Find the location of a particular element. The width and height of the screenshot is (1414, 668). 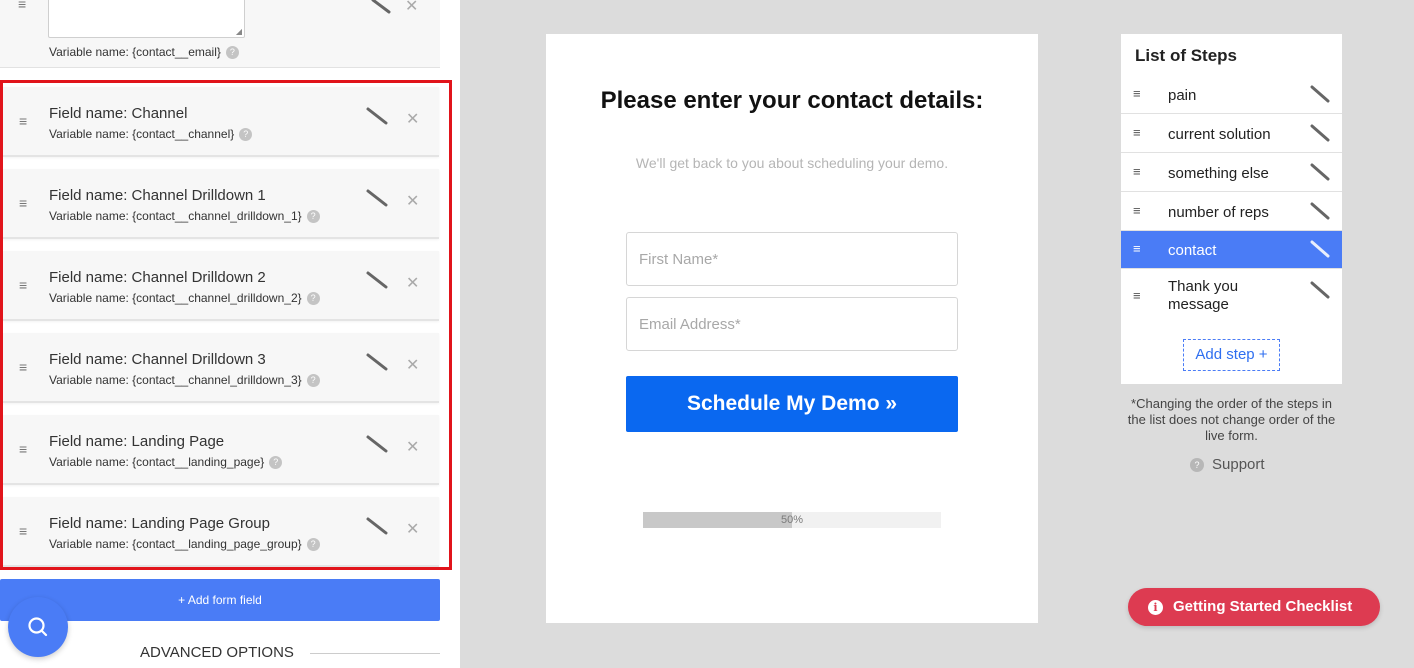

search-fab-button is located at coordinates (38, 627).